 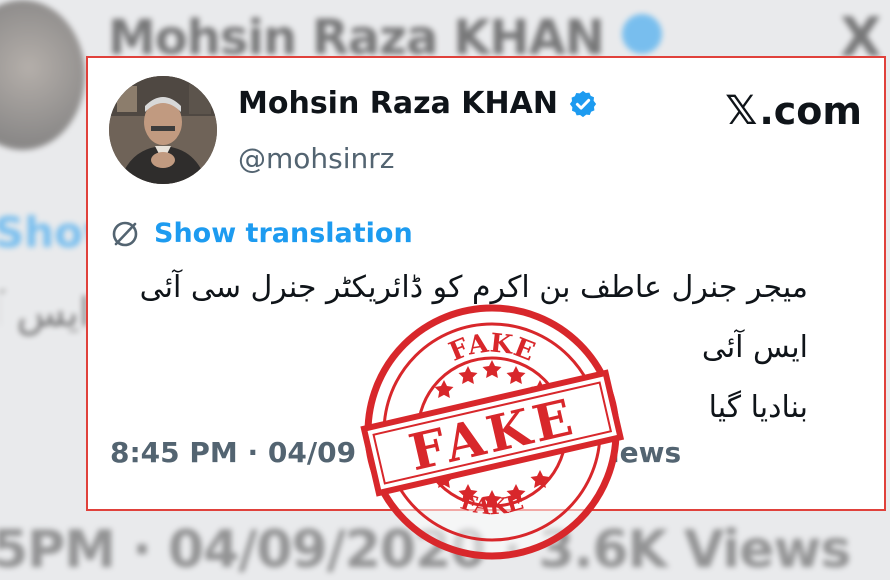 I want to click on avatar-photo, so click(x=163, y=130).